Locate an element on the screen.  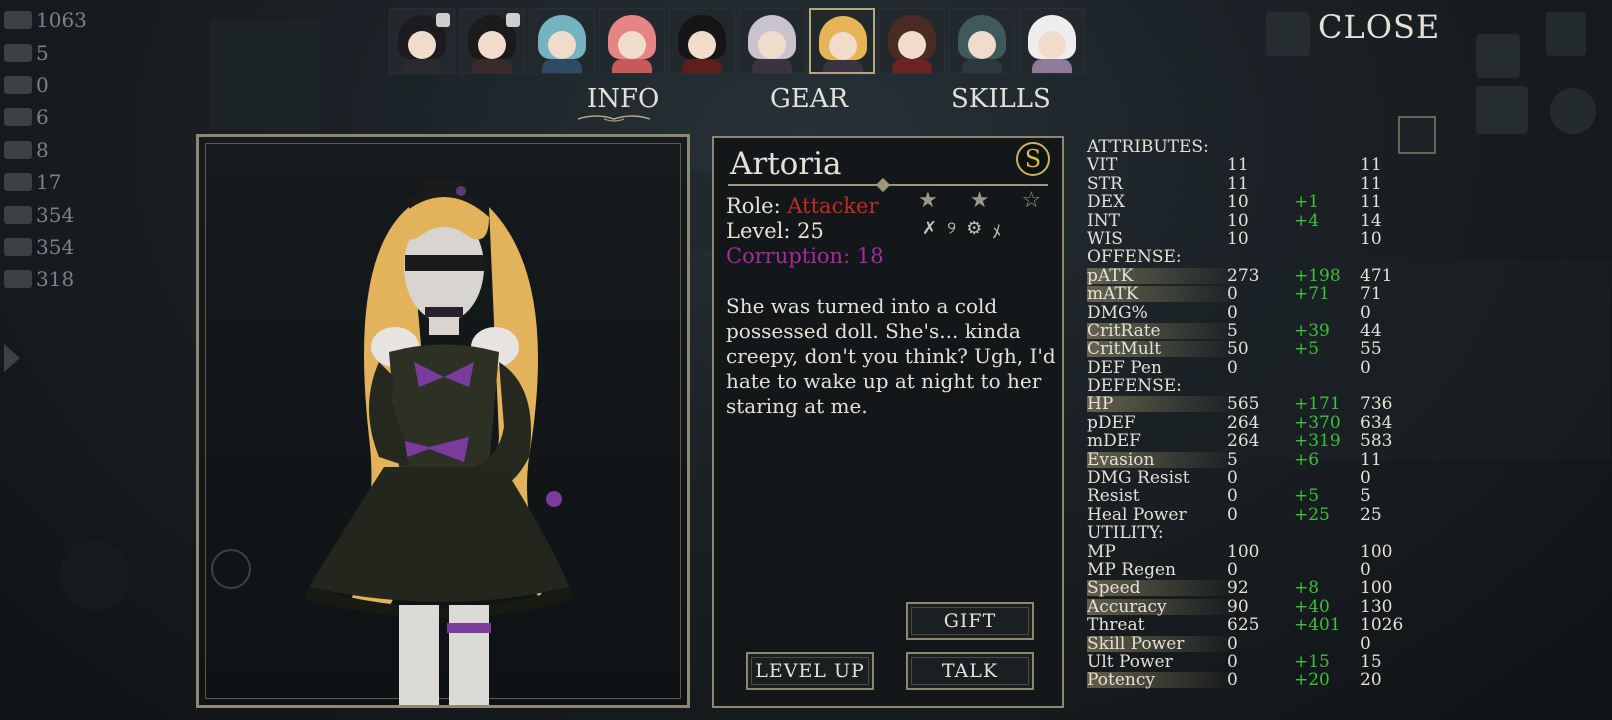
stat-name: Potency is located at coordinates (1121, 680).